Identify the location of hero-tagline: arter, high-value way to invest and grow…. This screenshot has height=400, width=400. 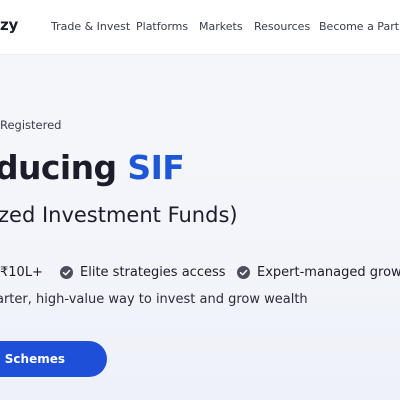
(154, 299).